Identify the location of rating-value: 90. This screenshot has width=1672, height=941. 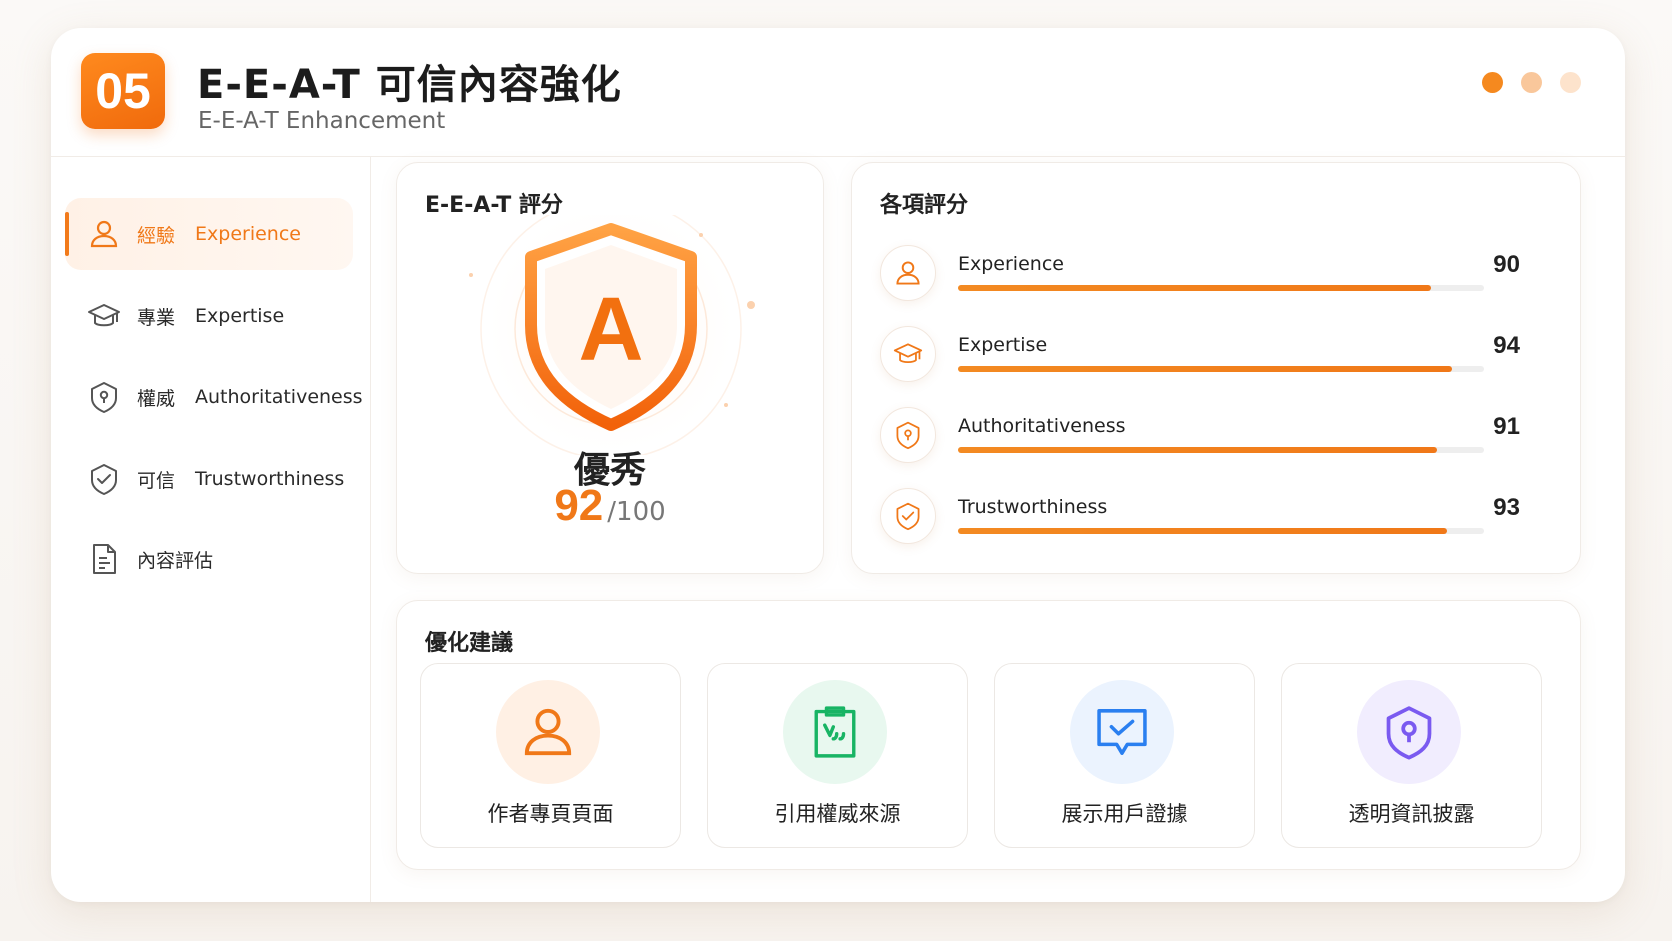
(1506, 264).